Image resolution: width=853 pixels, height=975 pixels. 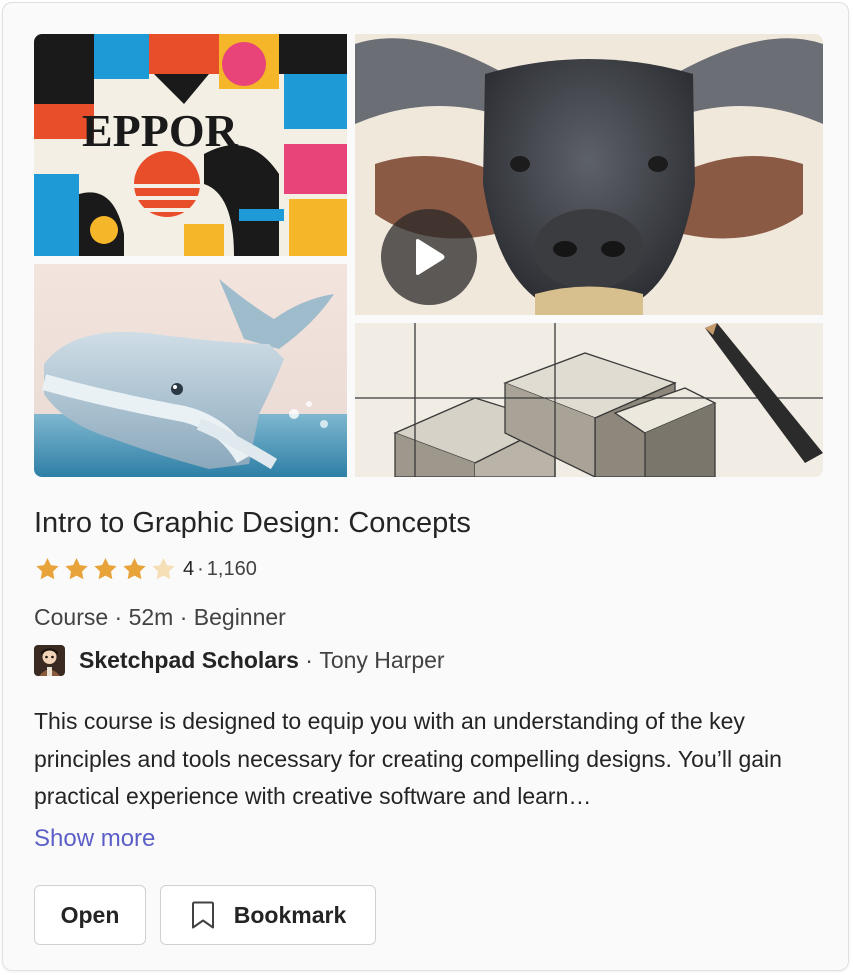 What do you see at coordinates (202, 915) in the screenshot?
I see `bookmark-icon` at bounding box center [202, 915].